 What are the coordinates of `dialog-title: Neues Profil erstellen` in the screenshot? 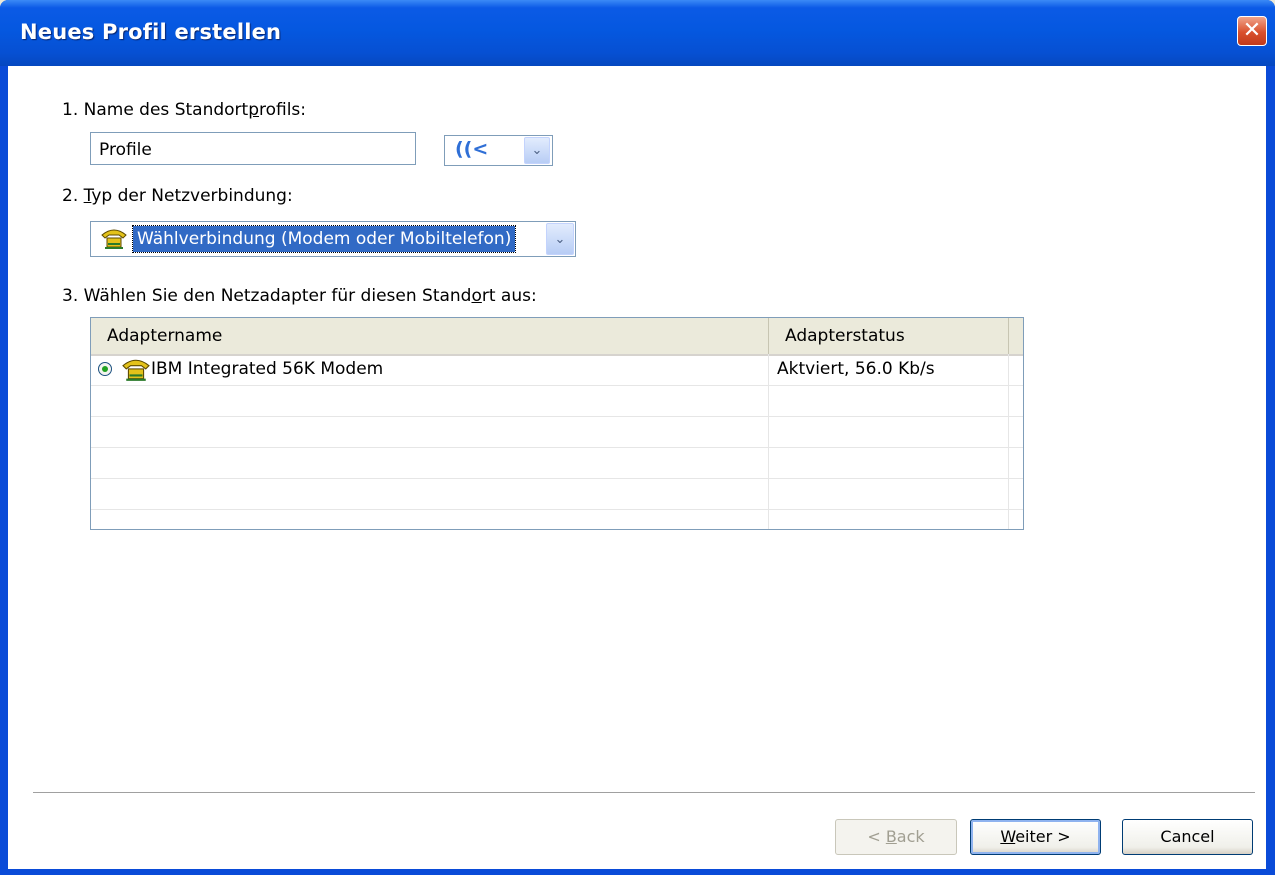 It's located at (151, 32).